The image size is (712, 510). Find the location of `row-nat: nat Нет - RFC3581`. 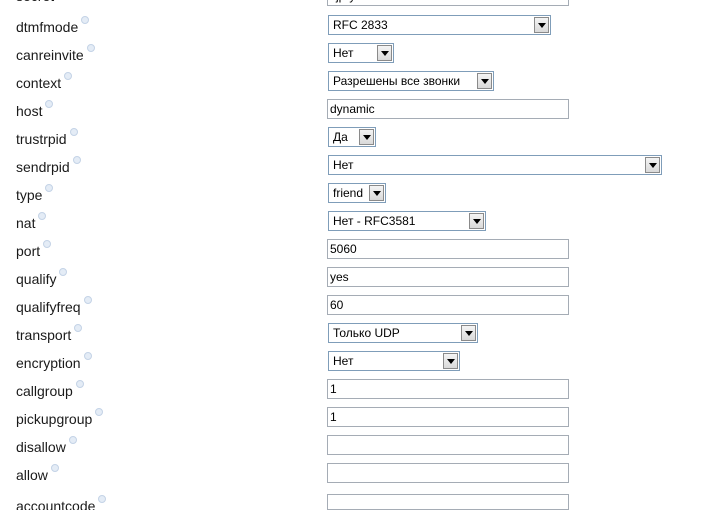

row-nat: nat Нет - RFC3581 is located at coordinates (356, 221).